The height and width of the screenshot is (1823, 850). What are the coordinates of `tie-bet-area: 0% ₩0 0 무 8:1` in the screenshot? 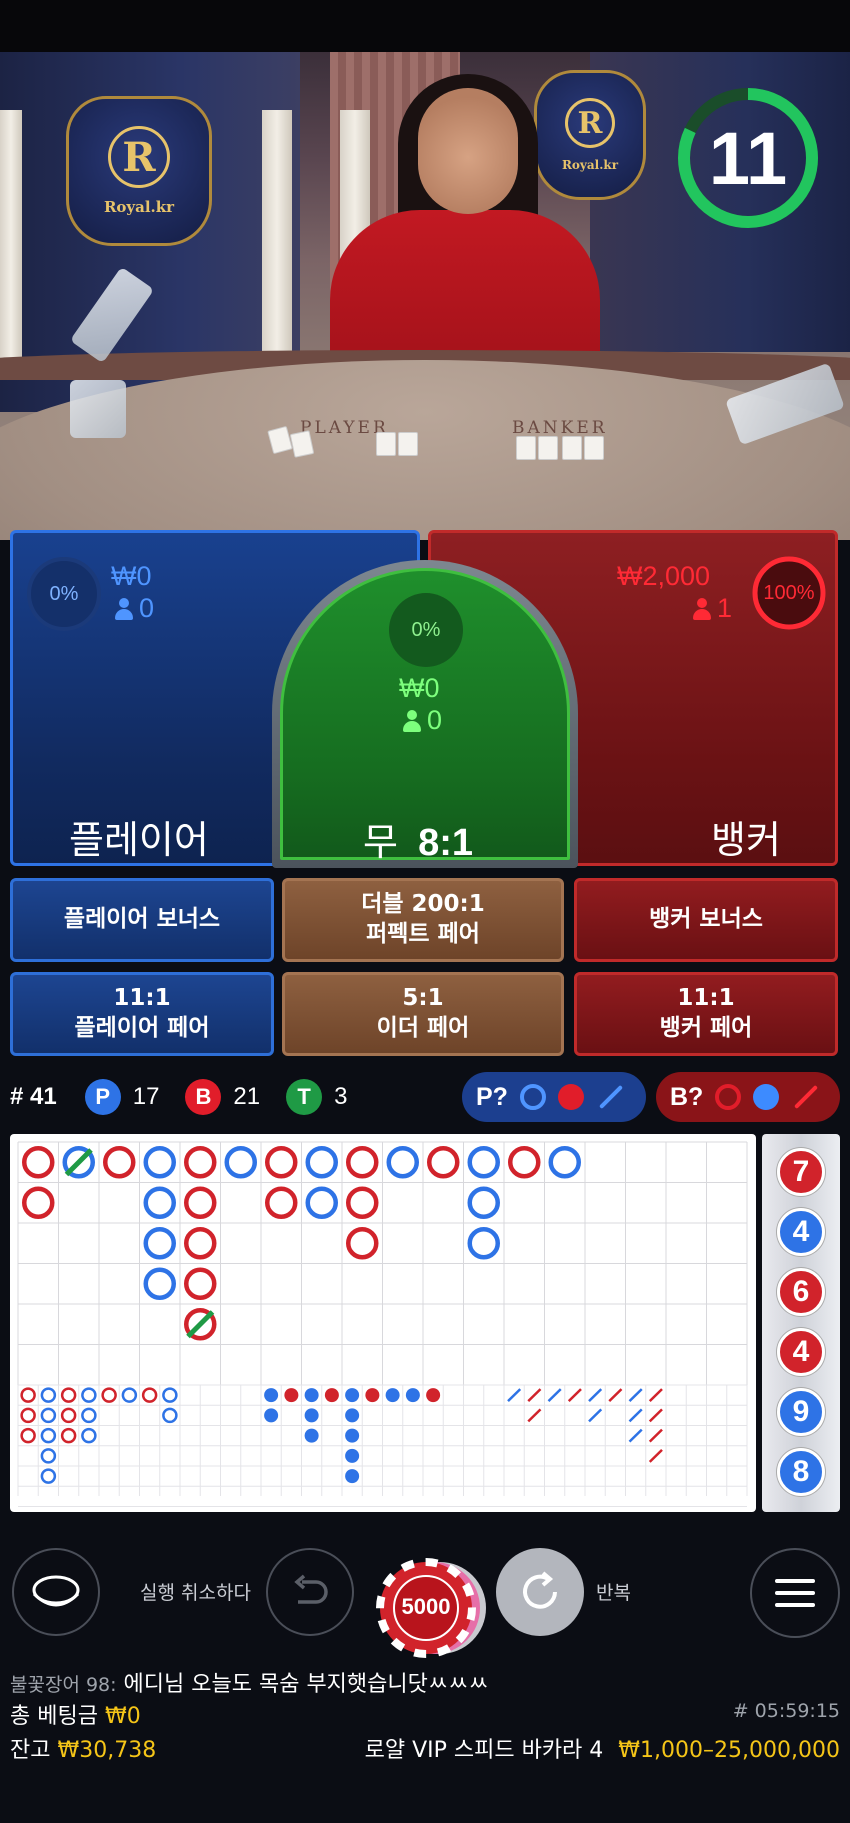 It's located at (425, 714).